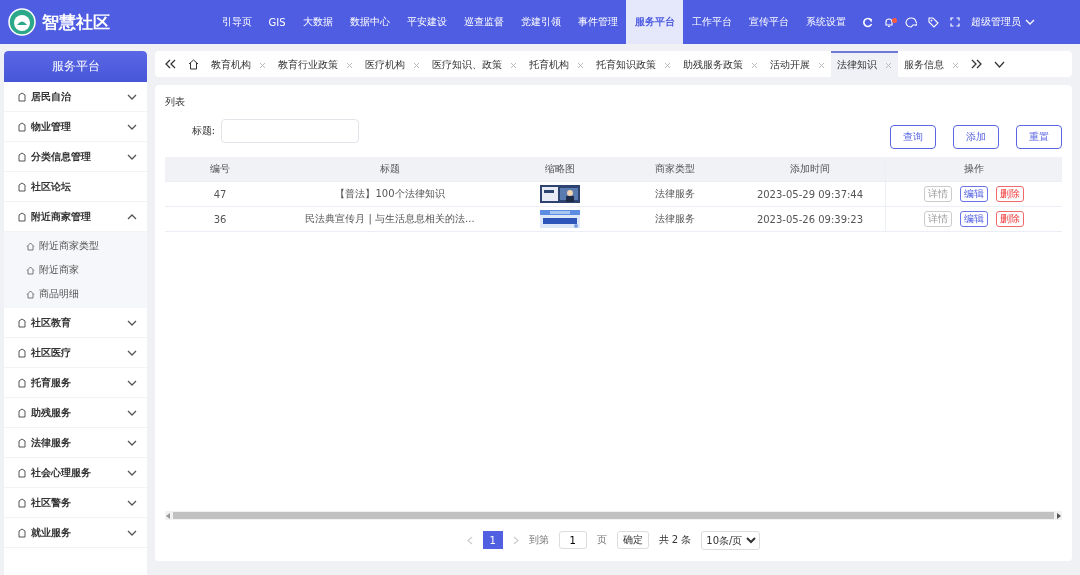  I want to click on sidebar-header: 服务平台, so click(75, 66).